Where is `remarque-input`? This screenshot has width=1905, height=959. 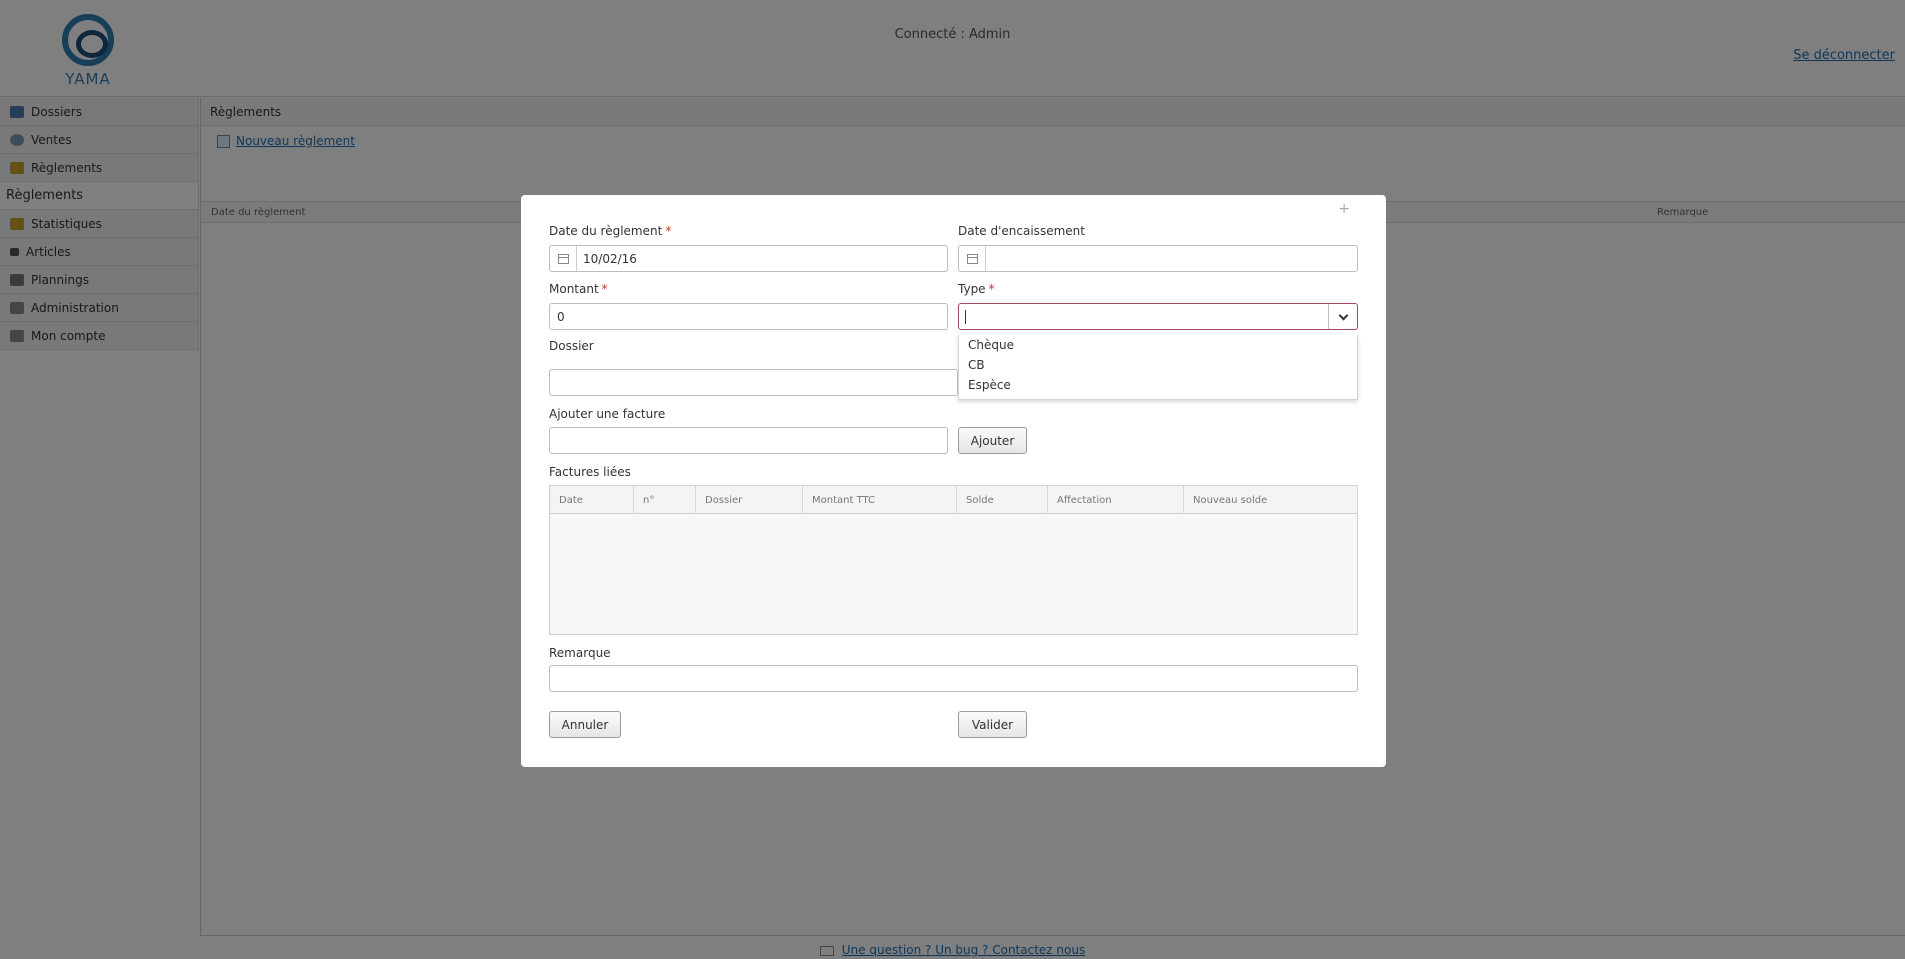 remarque-input is located at coordinates (953, 678).